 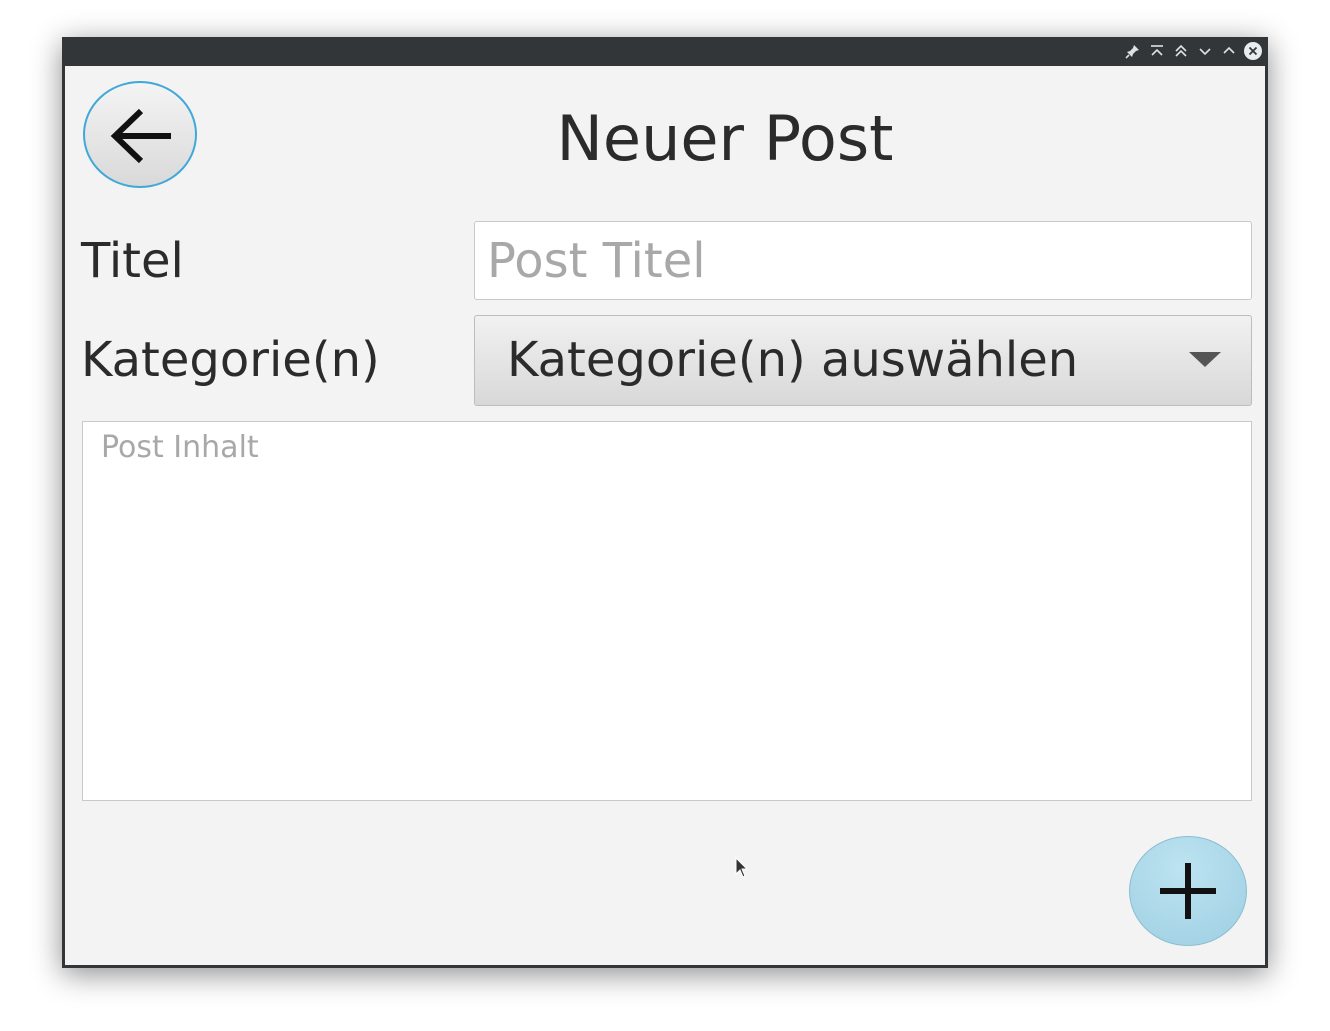 What do you see at coordinates (1205, 359) in the screenshot?
I see `chevron-down-icon` at bounding box center [1205, 359].